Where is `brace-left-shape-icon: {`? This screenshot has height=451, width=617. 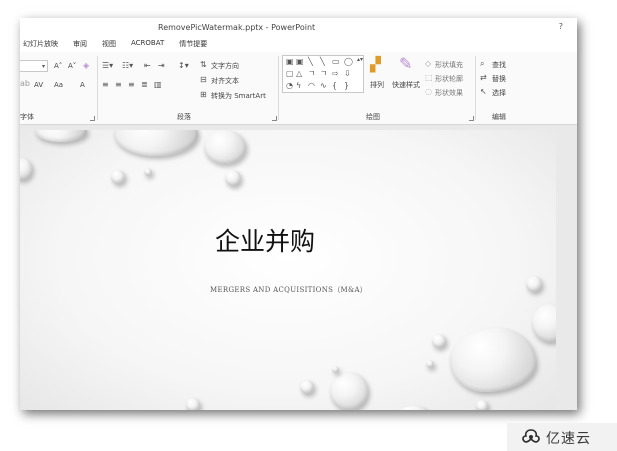
brace-left-shape-icon: { is located at coordinates (334, 86).